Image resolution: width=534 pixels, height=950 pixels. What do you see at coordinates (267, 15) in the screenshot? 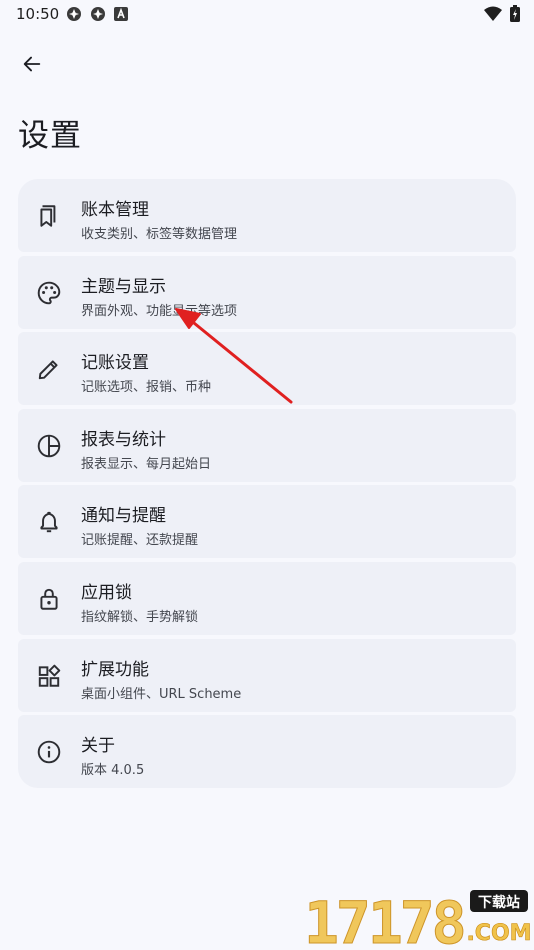
I see `status-bar: 10:50` at bounding box center [267, 15].